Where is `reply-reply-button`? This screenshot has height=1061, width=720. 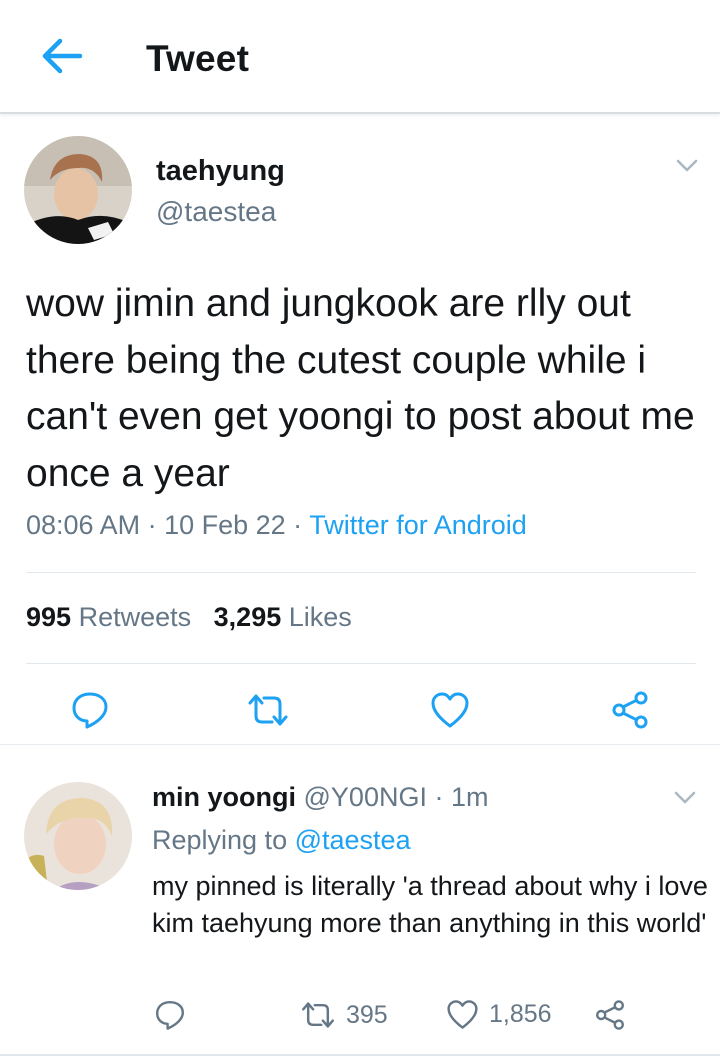
reply-reply-button is located at coordinates (170, 1015).